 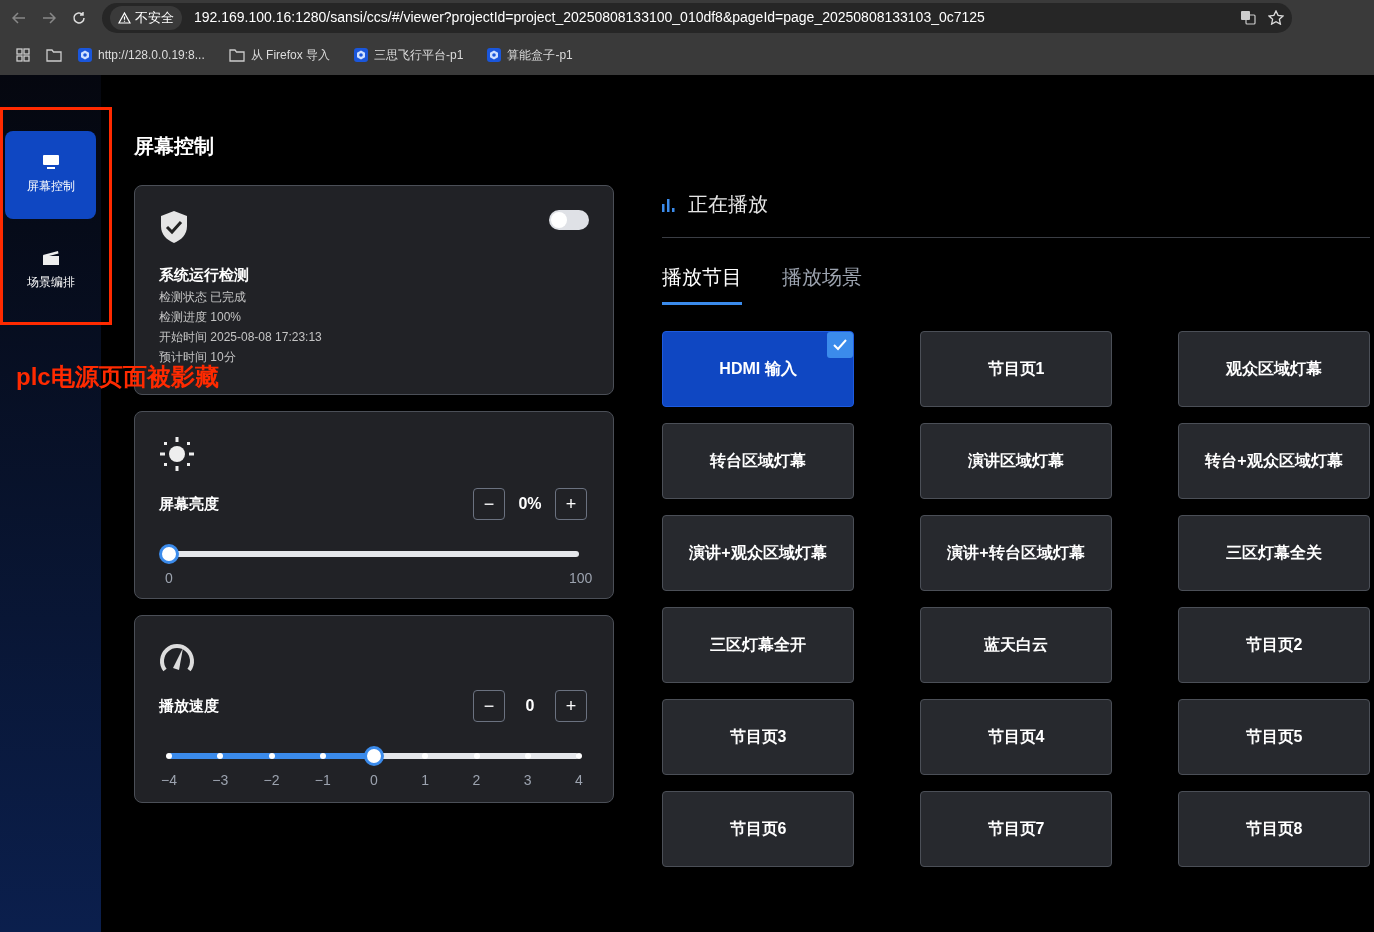 What do you see at coordinates (1016, 737) in the screenshot?
I see `program-button: 节目页4` at bounding box center [1016, 737].